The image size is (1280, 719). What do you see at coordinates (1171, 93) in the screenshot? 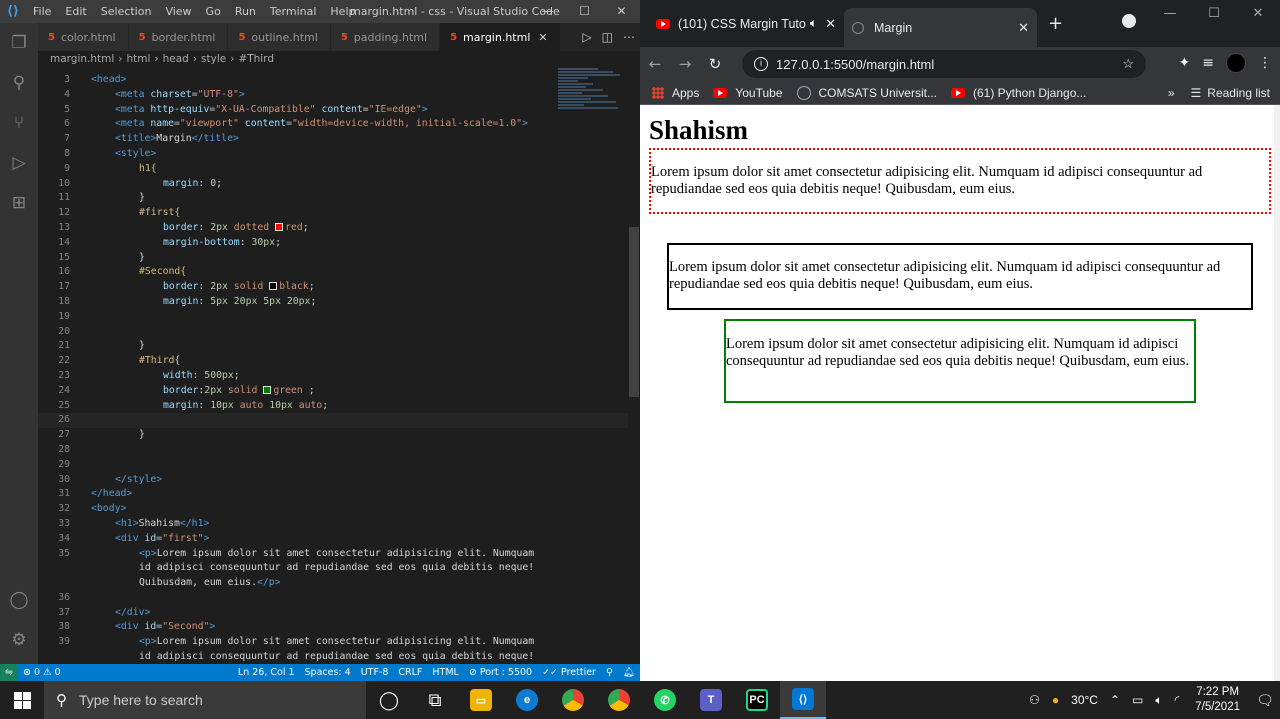
I see `more-bookmarks-icon: »` at bounding box center [1171, 93].